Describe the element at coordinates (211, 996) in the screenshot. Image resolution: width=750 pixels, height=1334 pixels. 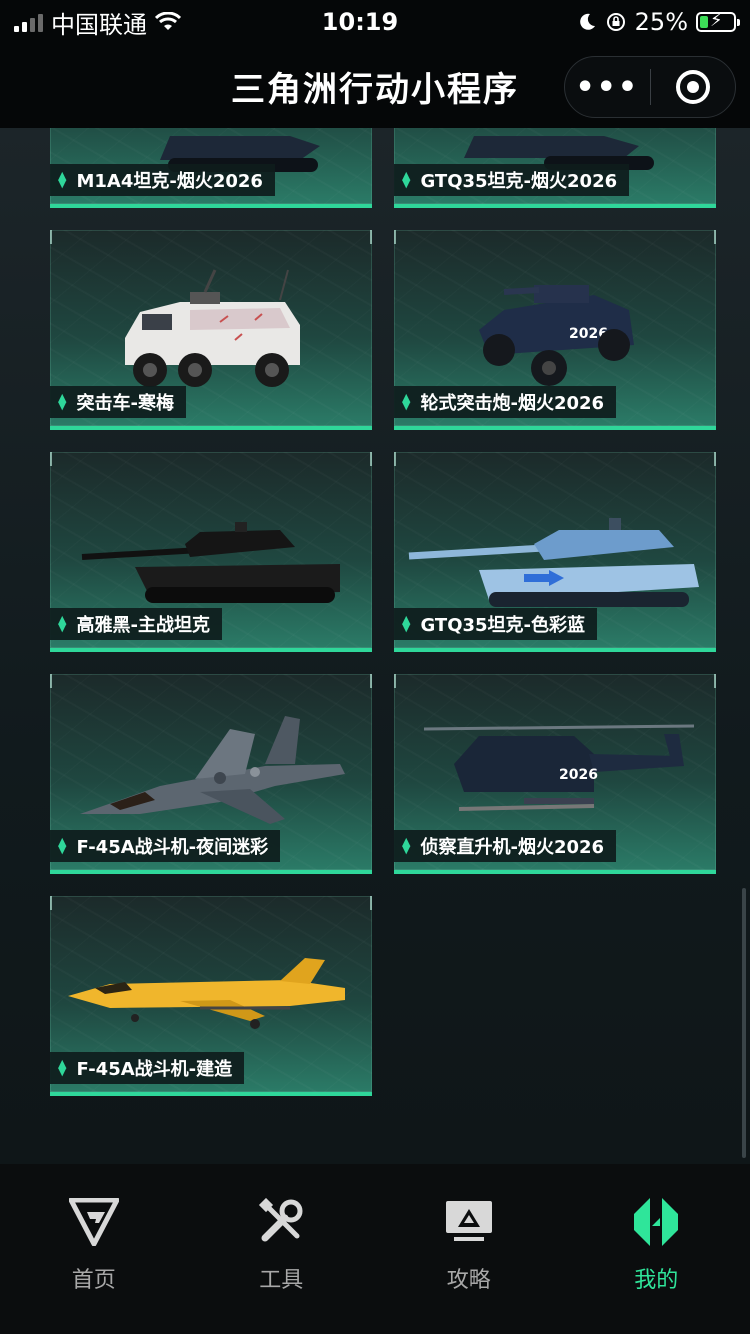
I see `skin-card: ▲ ▼ F-45A战斗机-建造` at that location.